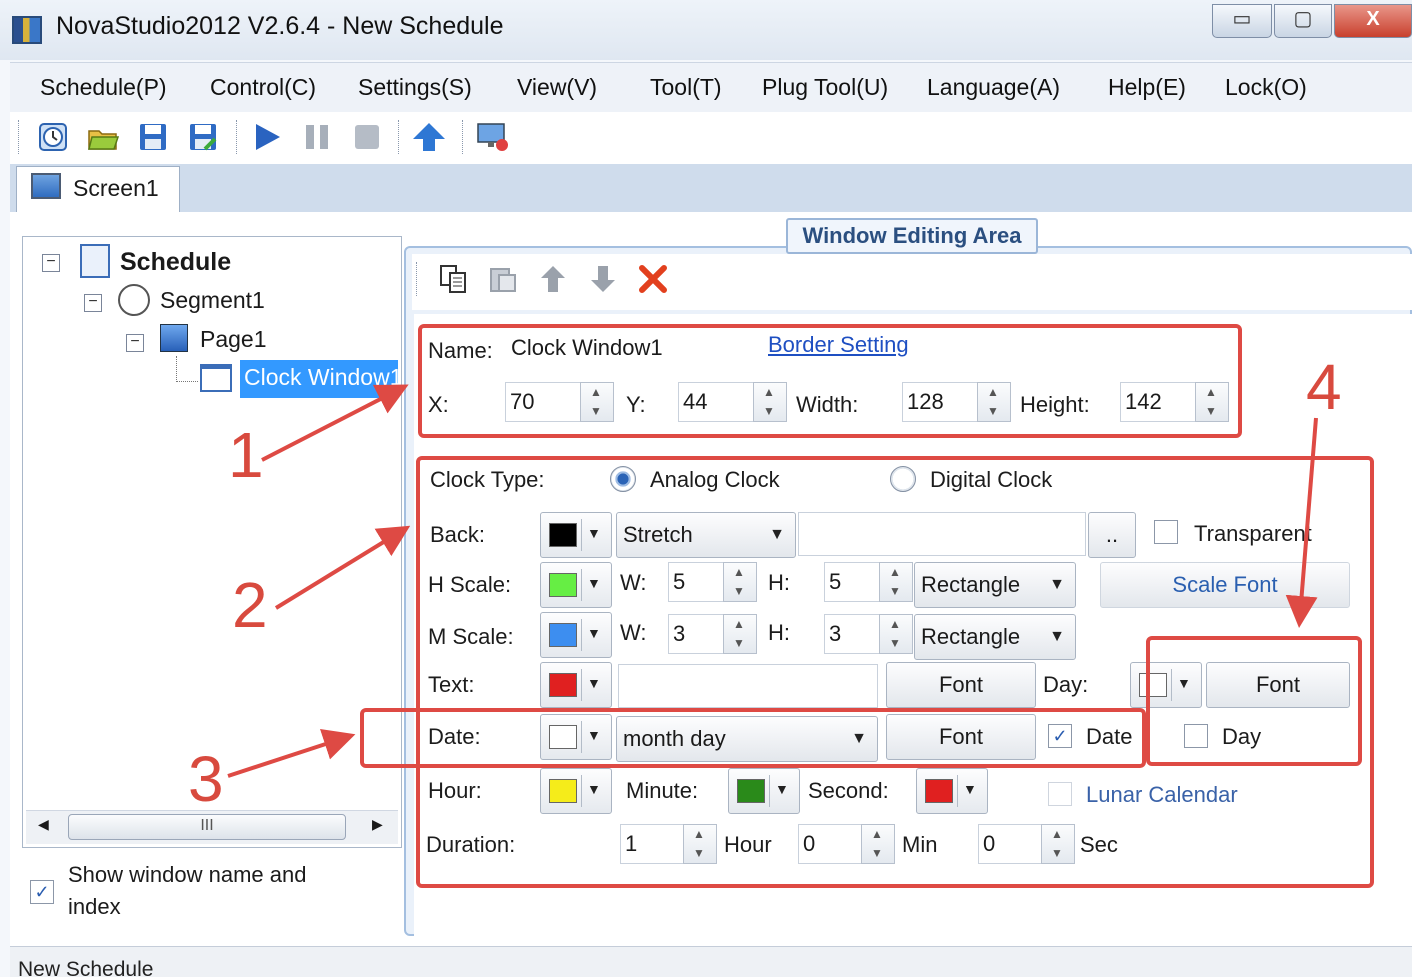  Describe the element at coordinates (86, 967) in the screenshot. I see `status-text: New Schedule` at that location.